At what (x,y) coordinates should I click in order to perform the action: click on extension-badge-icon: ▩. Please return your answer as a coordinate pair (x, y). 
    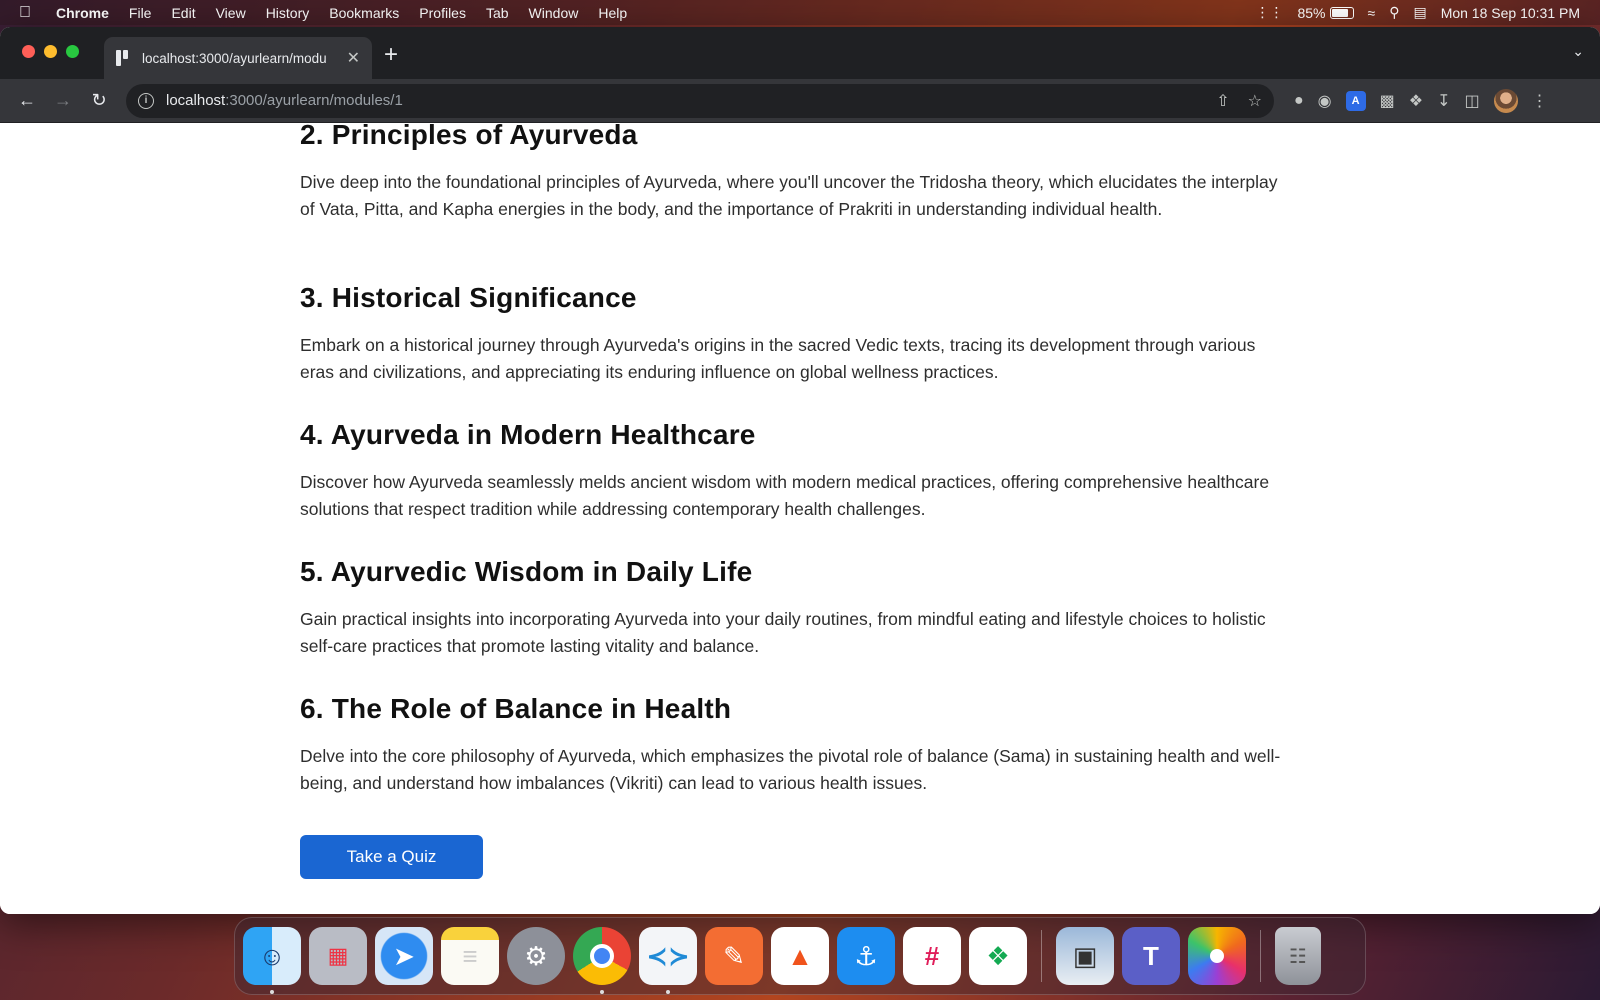
    Looking at the image, I should click on (1387, 101).